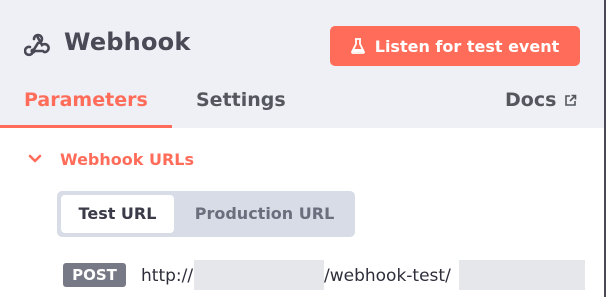 This screenshot has width=606, height=297. What do you see at coordinates (264, 214) in the screenshot?
I see `production-url-option: Production URL` at bounding box center [264, 214].